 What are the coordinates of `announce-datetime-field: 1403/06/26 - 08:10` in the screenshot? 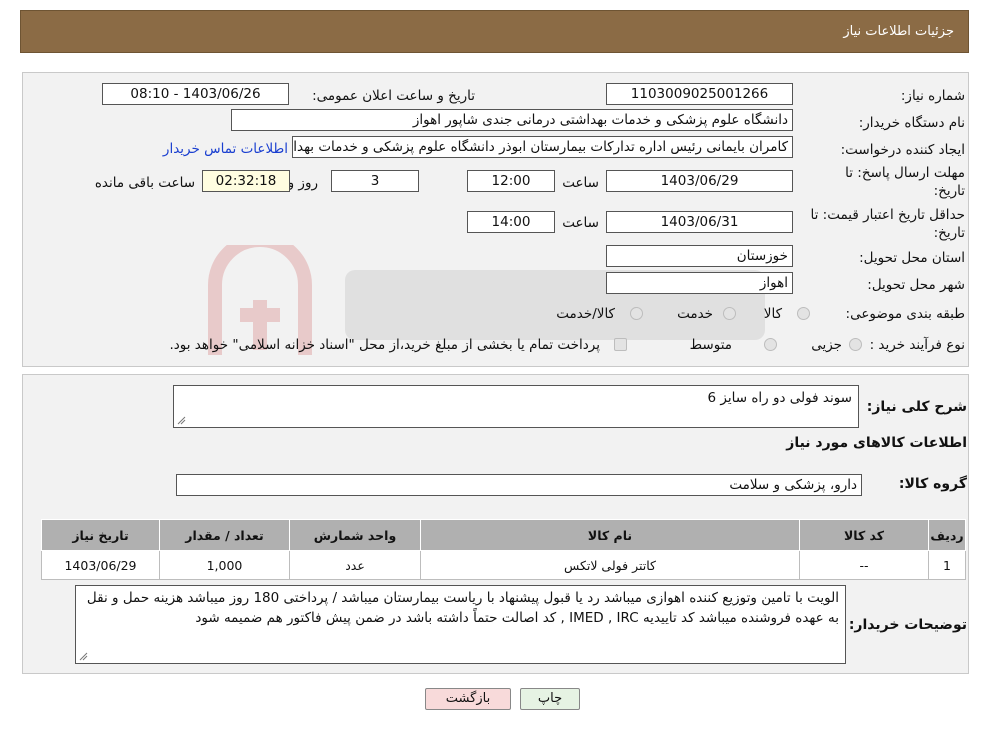 It's located at (195, 94).